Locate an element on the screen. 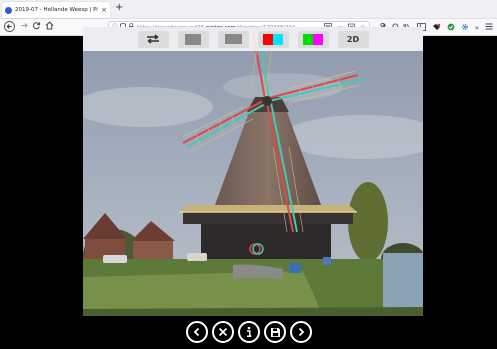  previous-icon is located at coordinates (196, 332).